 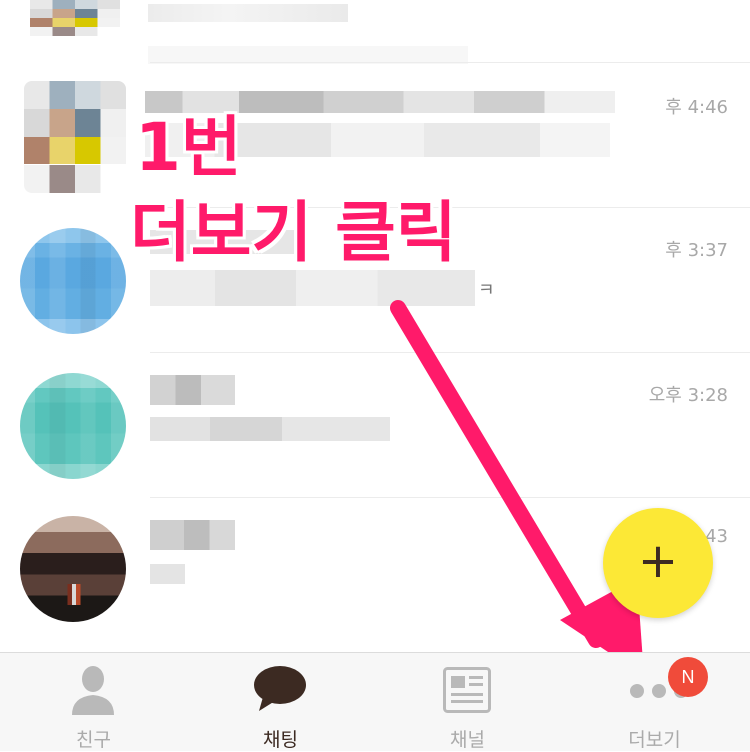 I want to click on person-icon, so click(x=93, y=690).